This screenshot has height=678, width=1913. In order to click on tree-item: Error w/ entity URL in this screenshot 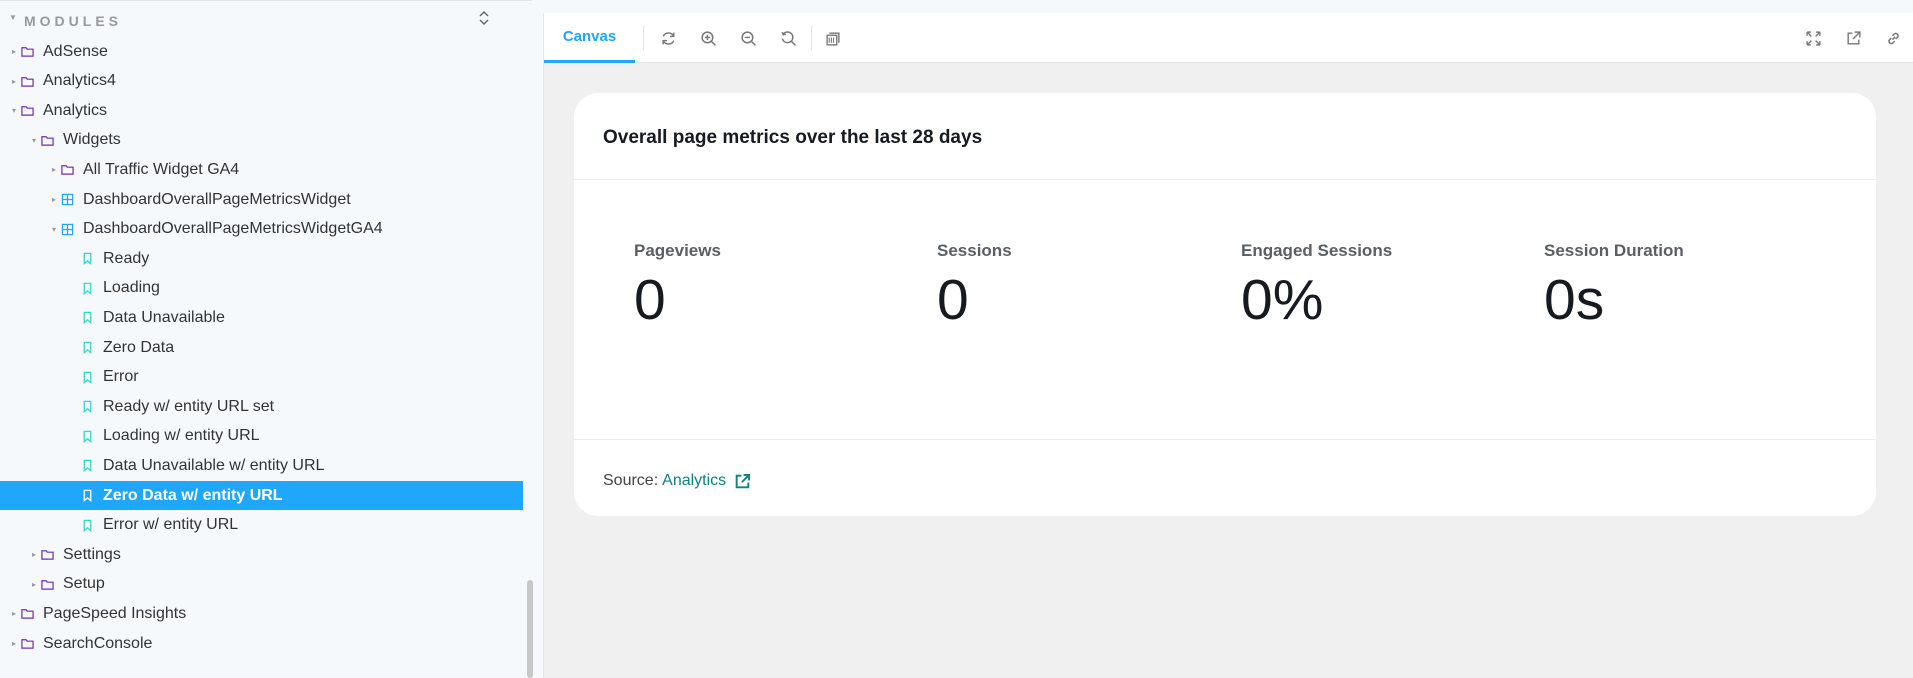, I will do `click(261, 525)`.